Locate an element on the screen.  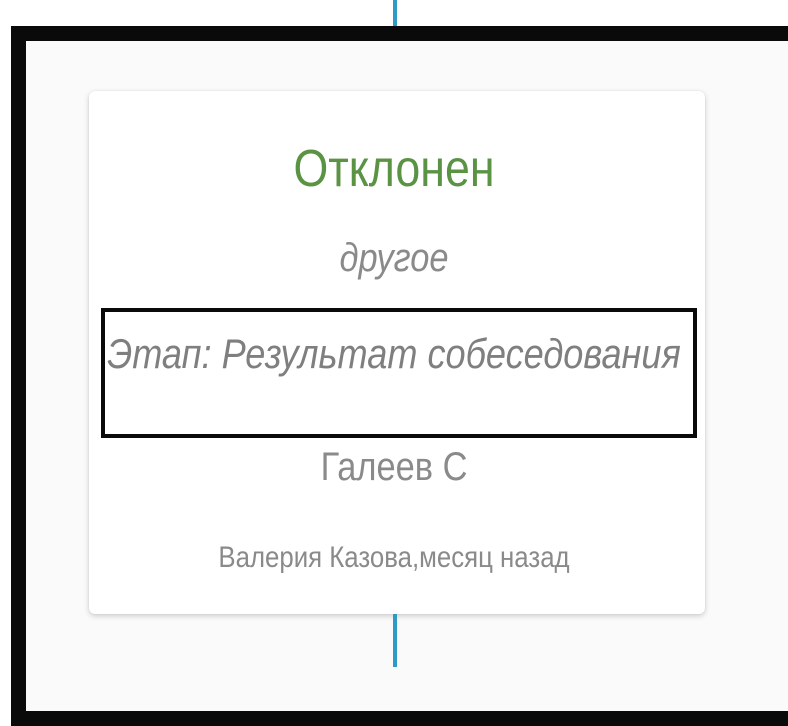
author-timestamp: Валерия Казова,месяц назад is located at coordinates (394, 557).